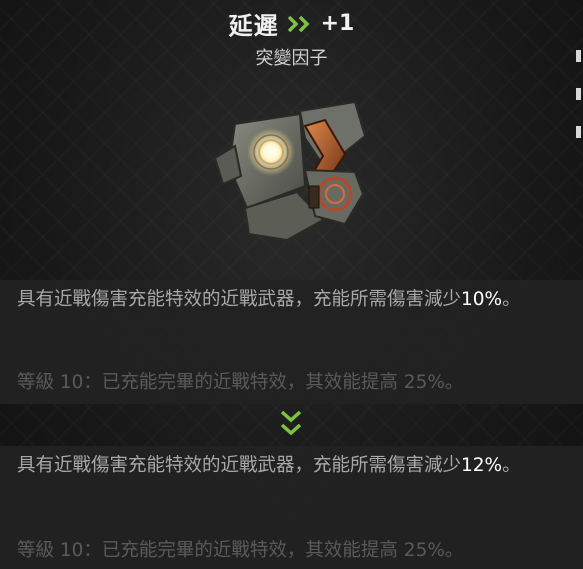 The height and width of the screenshot is (569, 583). I want to click on next-description: 具有近戰傷害充能特效的近戰武器，充能所需傷害減少12%。, so click(289, 466).